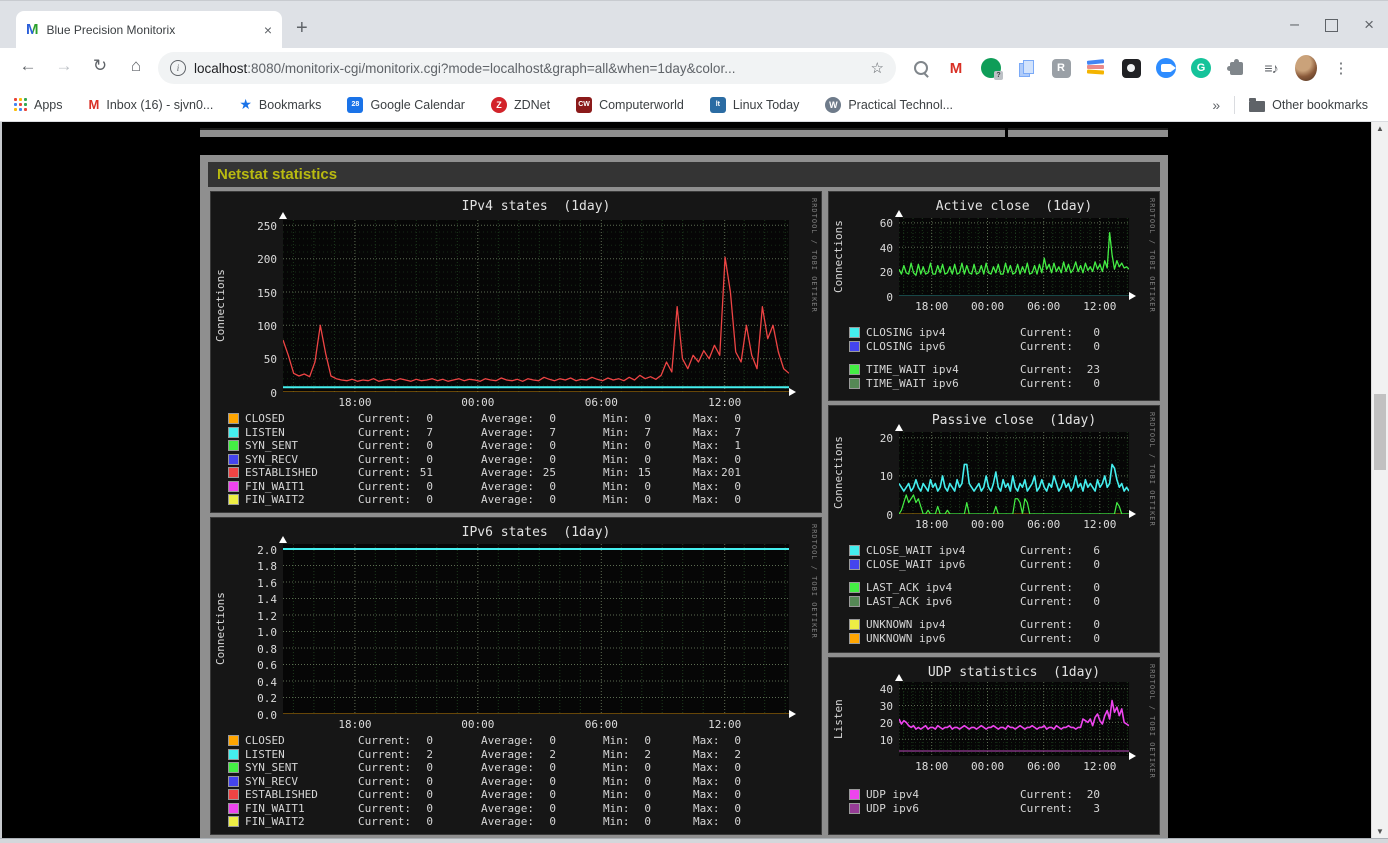 The width and height of the screenshot is (1388, 843). What do you see at coordinates (149, 30) in the screenshot?
I see `browser-tab: M Blue Precision Monitorix ×` at bounding box center [149, 30].